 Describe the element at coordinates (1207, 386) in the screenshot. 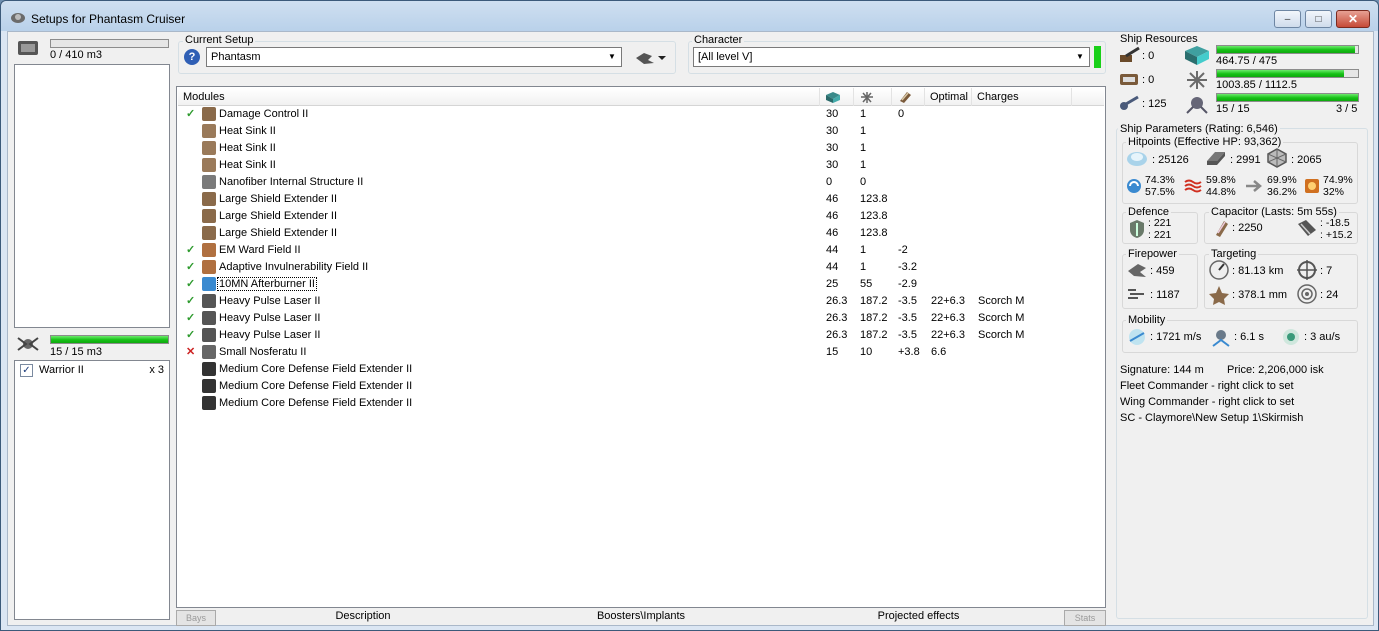

I see `fleet-commander: Fleet Commander - right click to set` at that location.